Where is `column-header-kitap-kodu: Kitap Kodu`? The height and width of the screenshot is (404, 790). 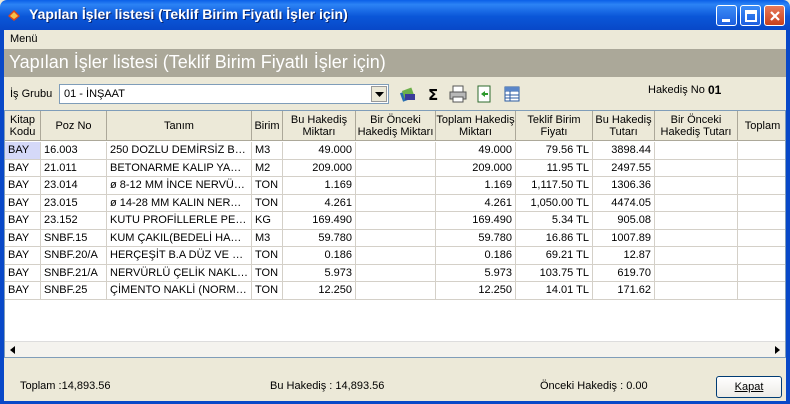 column-header-kitap-kodu: Kitap Kodu is located at coordinates (23, 126).